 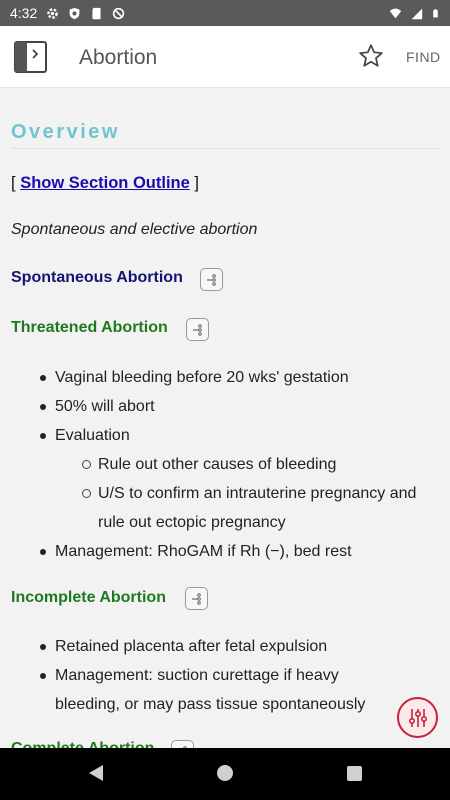 I want to click on star-icon, so click(x=371, y=56).